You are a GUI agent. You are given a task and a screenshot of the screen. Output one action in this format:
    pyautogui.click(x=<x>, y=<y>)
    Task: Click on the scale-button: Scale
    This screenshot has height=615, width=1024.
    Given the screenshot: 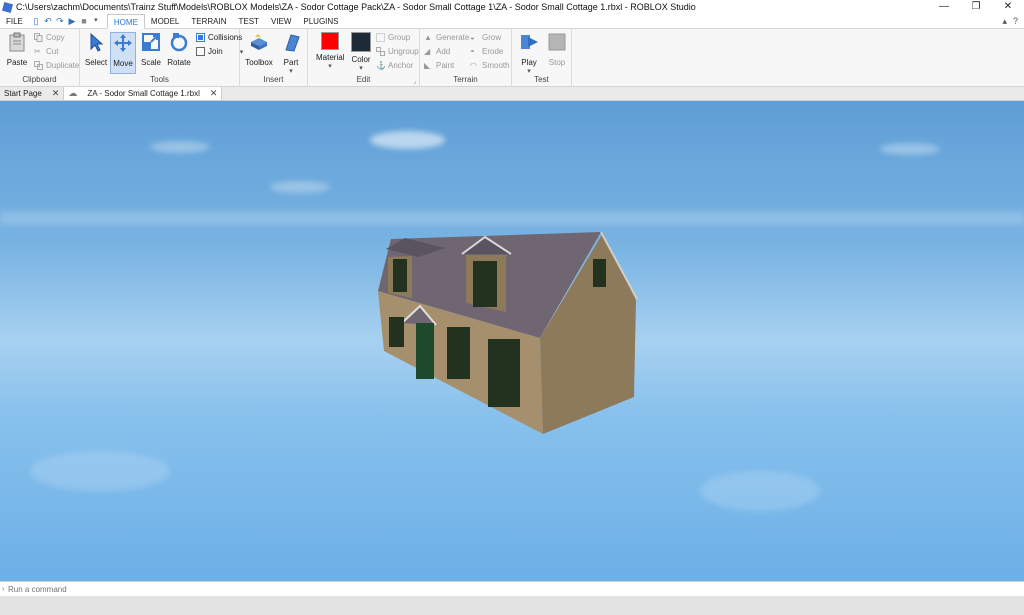 What is the action you would take?
    pyautogui.click(x=151, y=49)
    